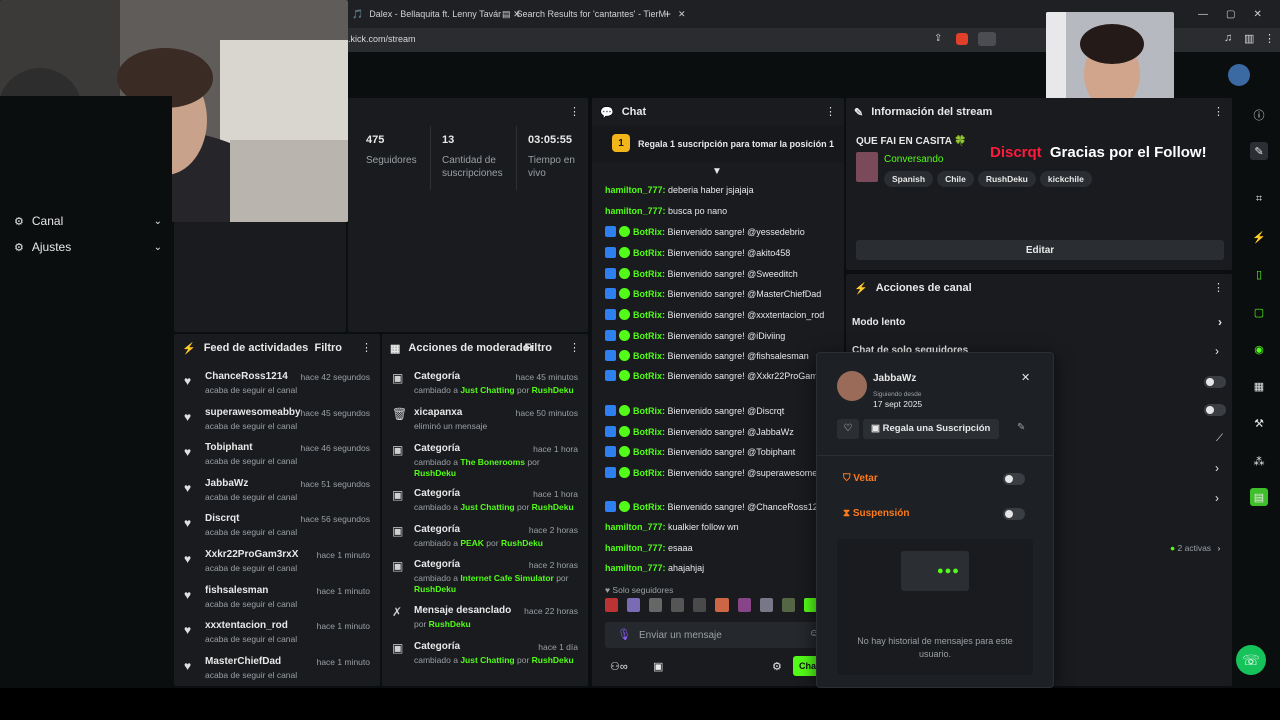 The width and height of the screenshot is (1280, 720). Describe the element at coordinates (472, 543) in the screenshot. I see `mod-detail-category: PEAK` at that location.